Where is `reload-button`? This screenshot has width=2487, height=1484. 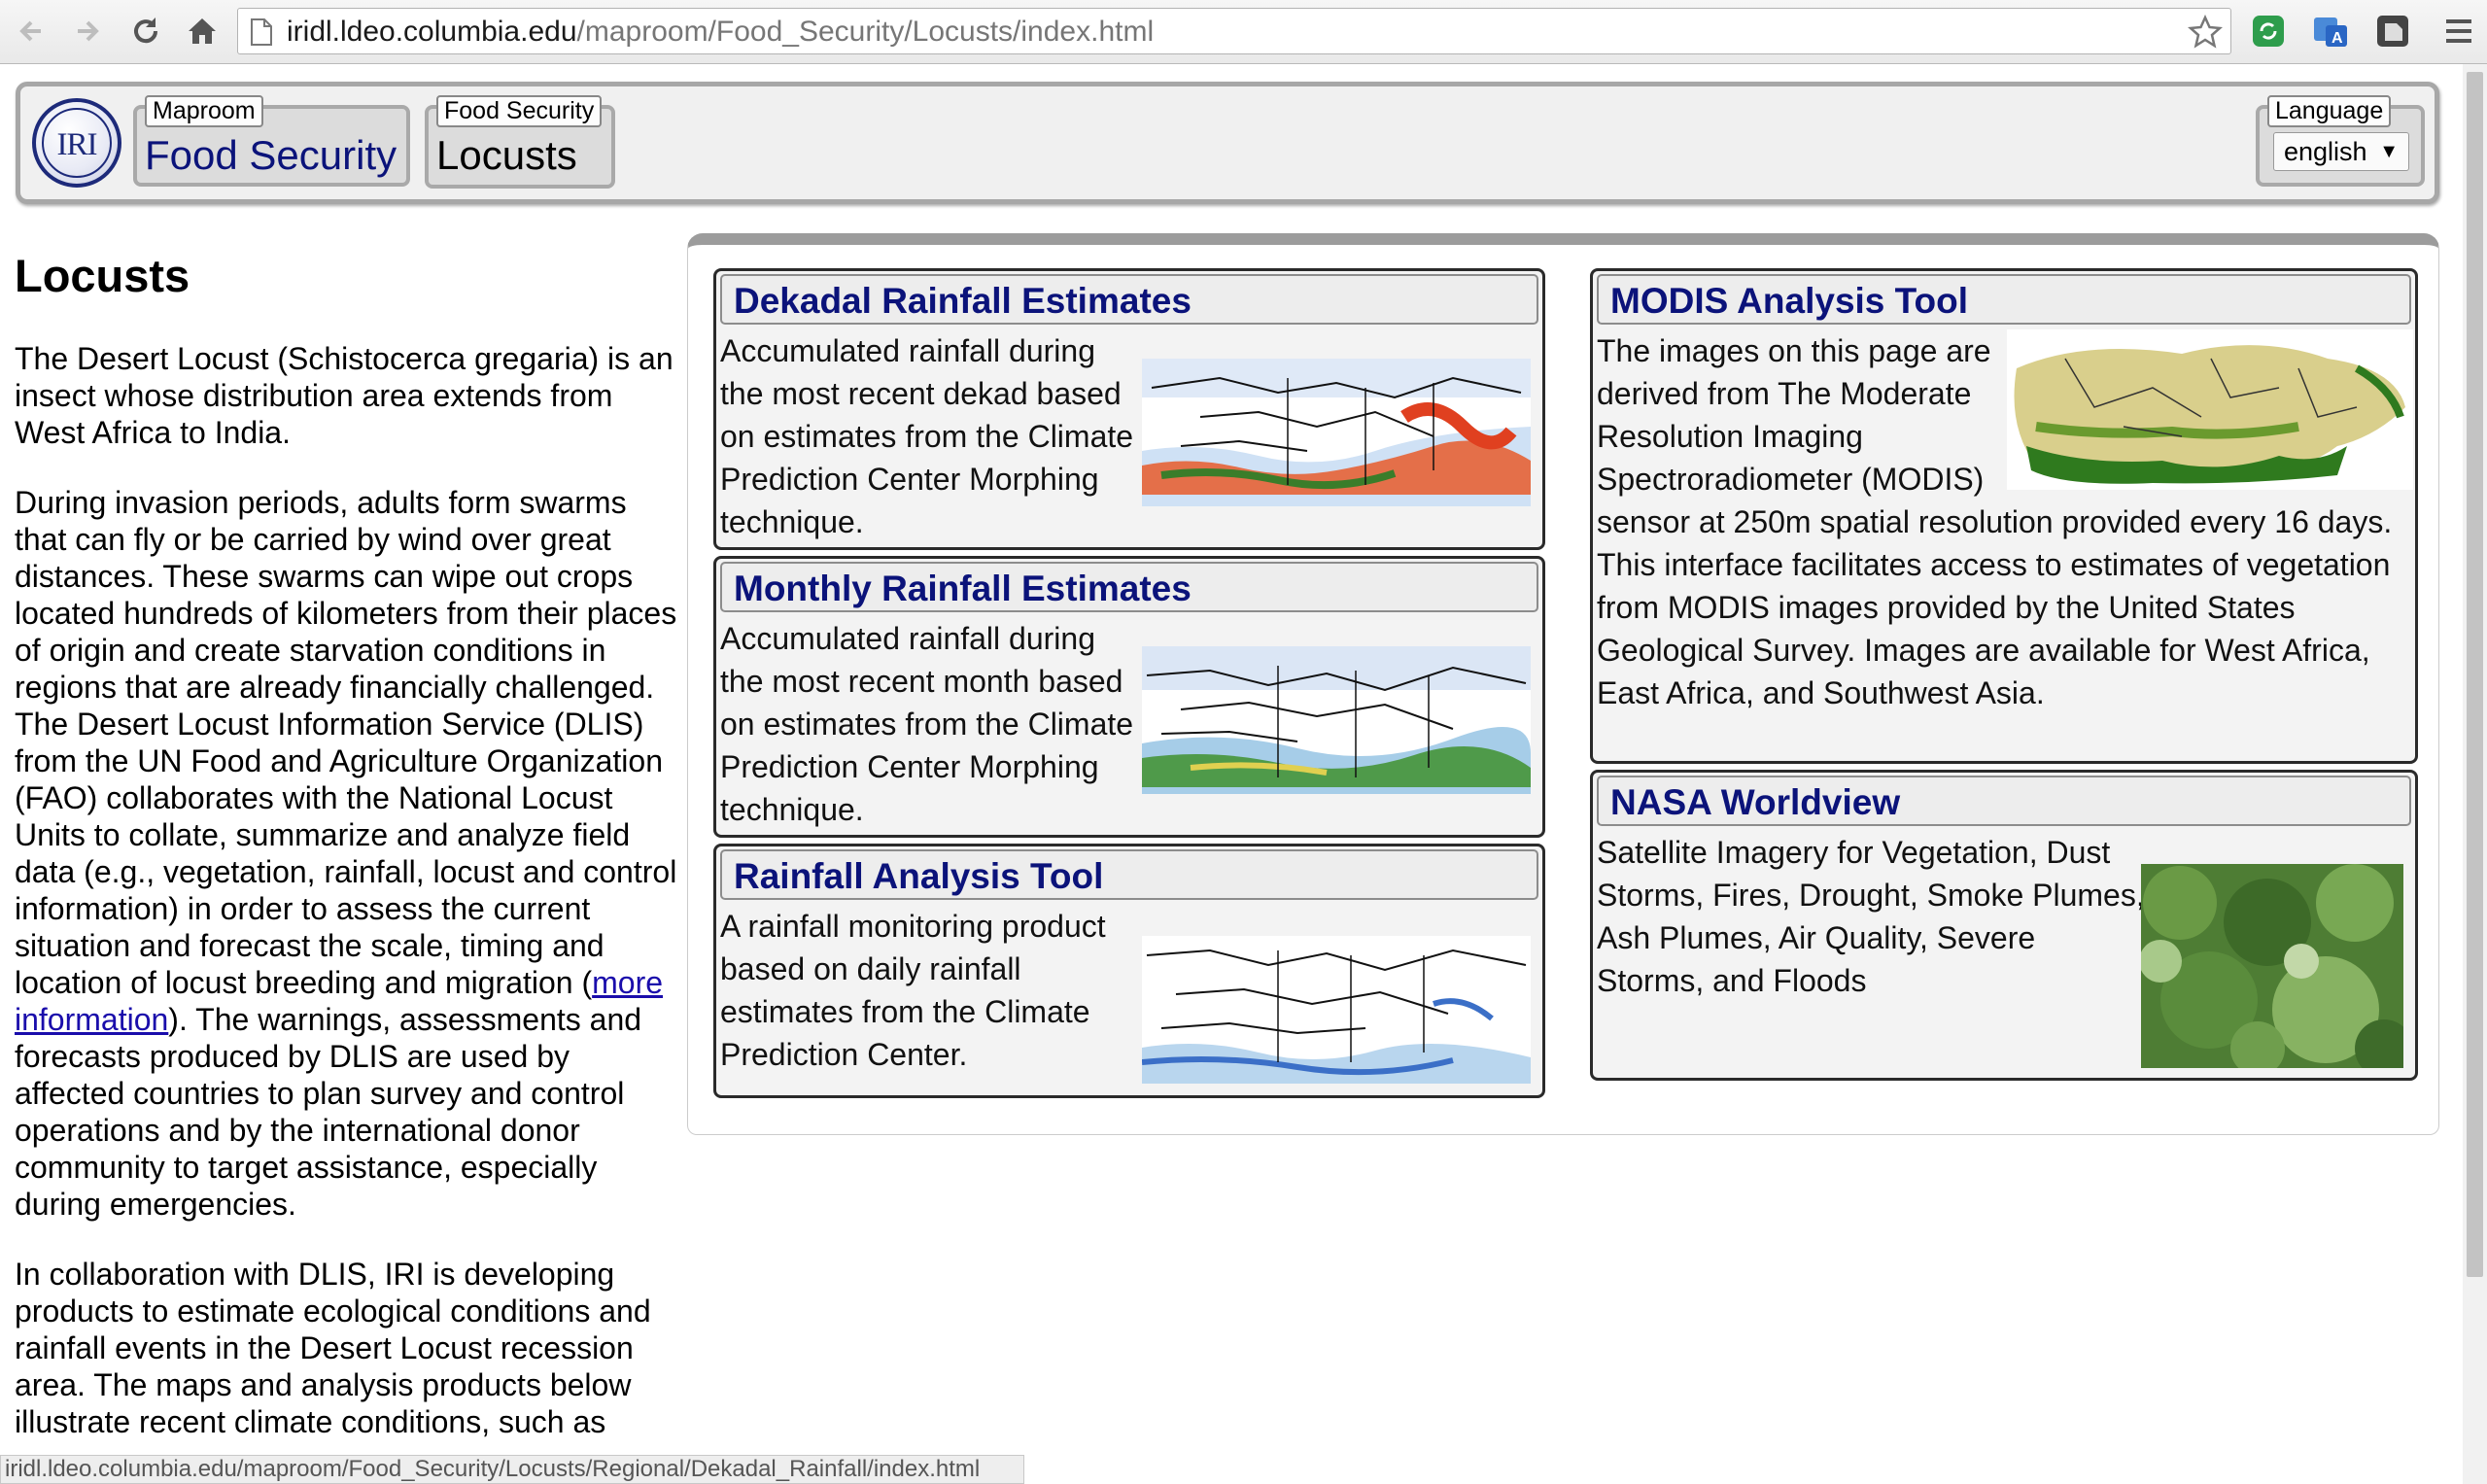
reload-button is located at coordinates (145, 31).